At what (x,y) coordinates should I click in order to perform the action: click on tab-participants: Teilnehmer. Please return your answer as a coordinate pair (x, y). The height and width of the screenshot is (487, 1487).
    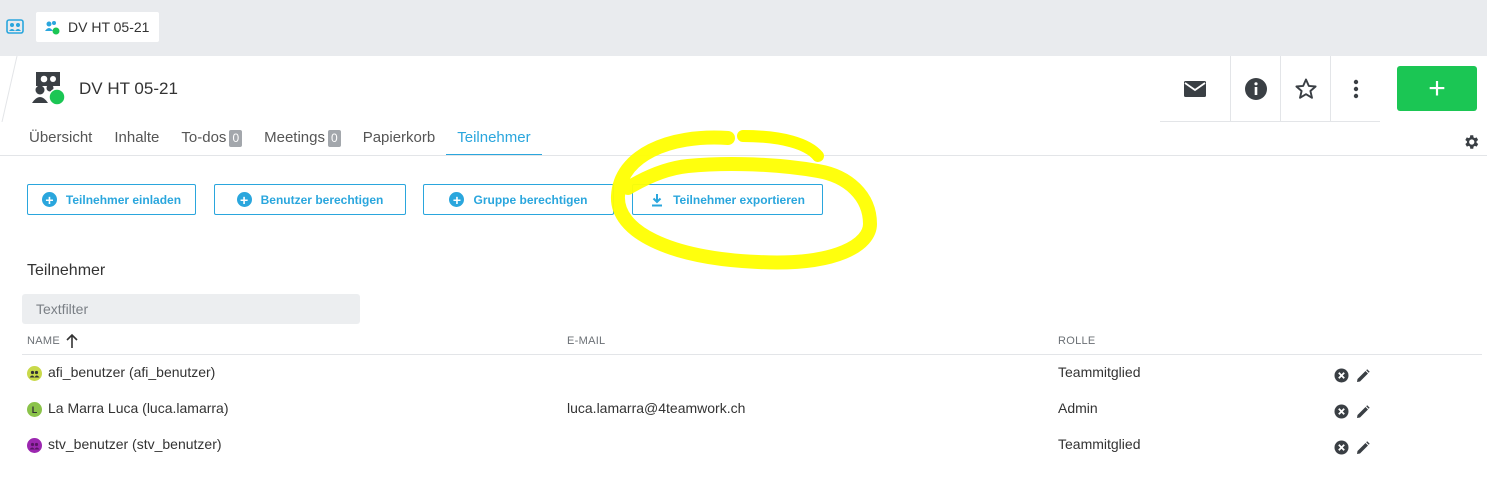
    Looking at the image, I should click on (494, 142).